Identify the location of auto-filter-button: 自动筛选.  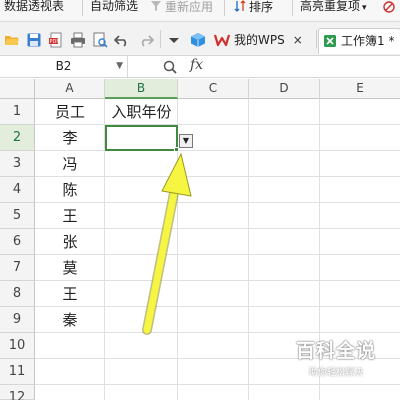
(114, 7).